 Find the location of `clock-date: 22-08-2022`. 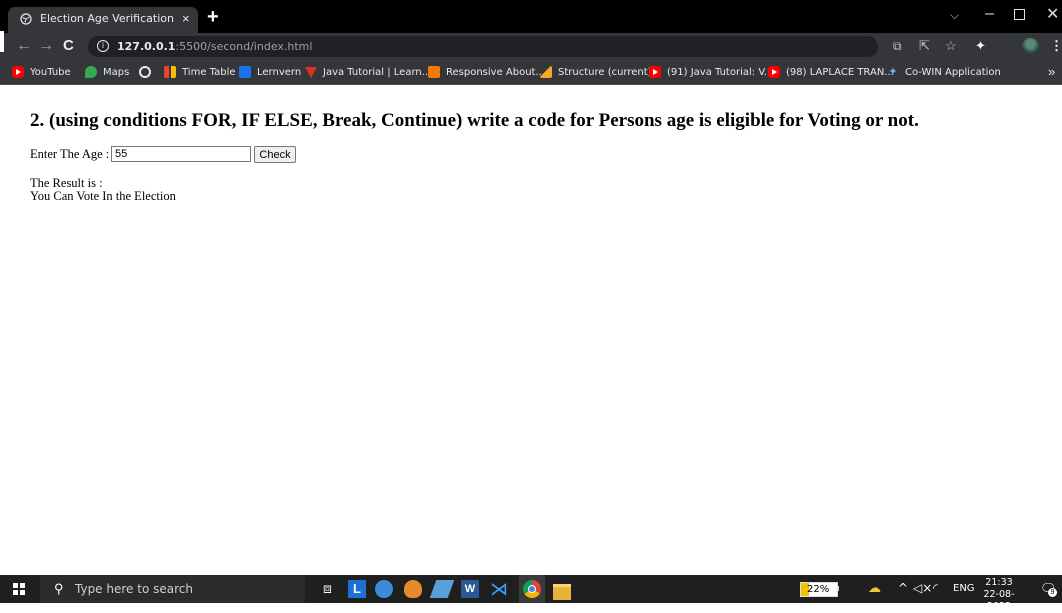

clock-date: 22-08-2022 is located at coordinates (999, 600).